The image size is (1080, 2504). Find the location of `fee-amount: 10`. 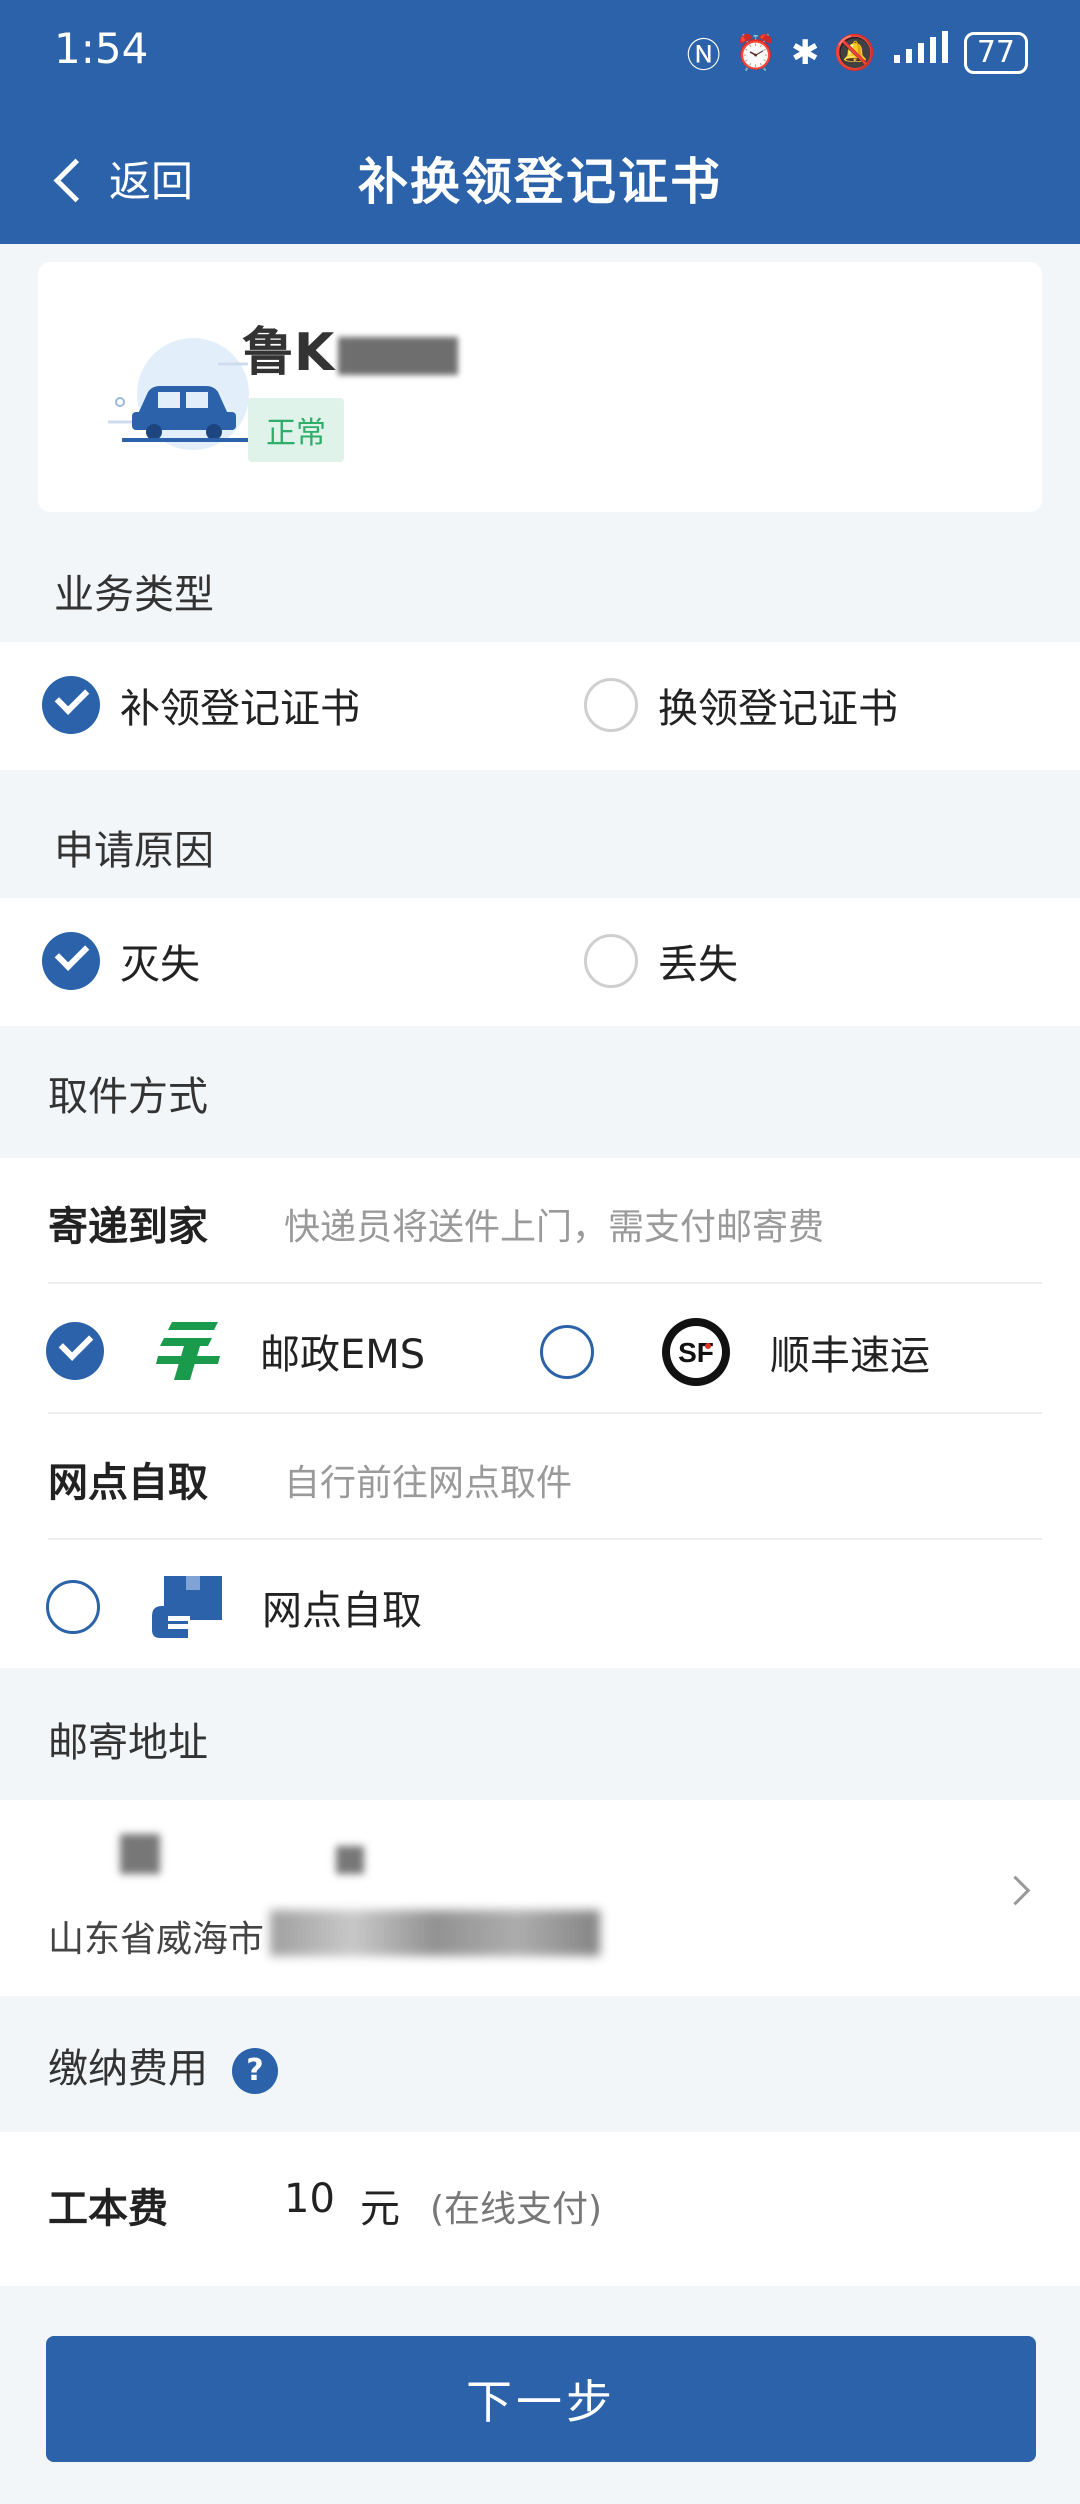

fee-amount: 10 is located at coordinates (309, 2199).